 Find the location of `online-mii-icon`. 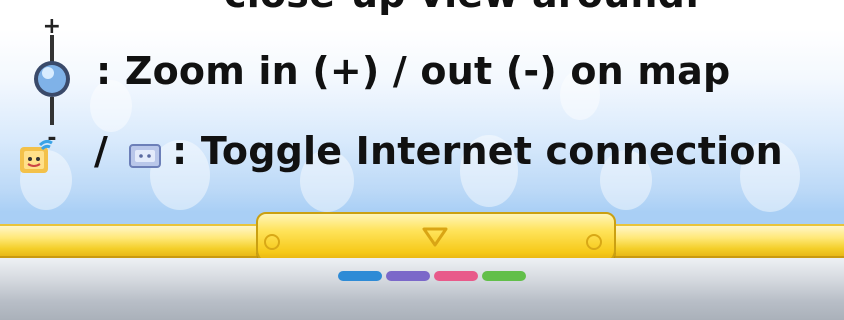

online-mii-icon is located at coordinates (36, 156).